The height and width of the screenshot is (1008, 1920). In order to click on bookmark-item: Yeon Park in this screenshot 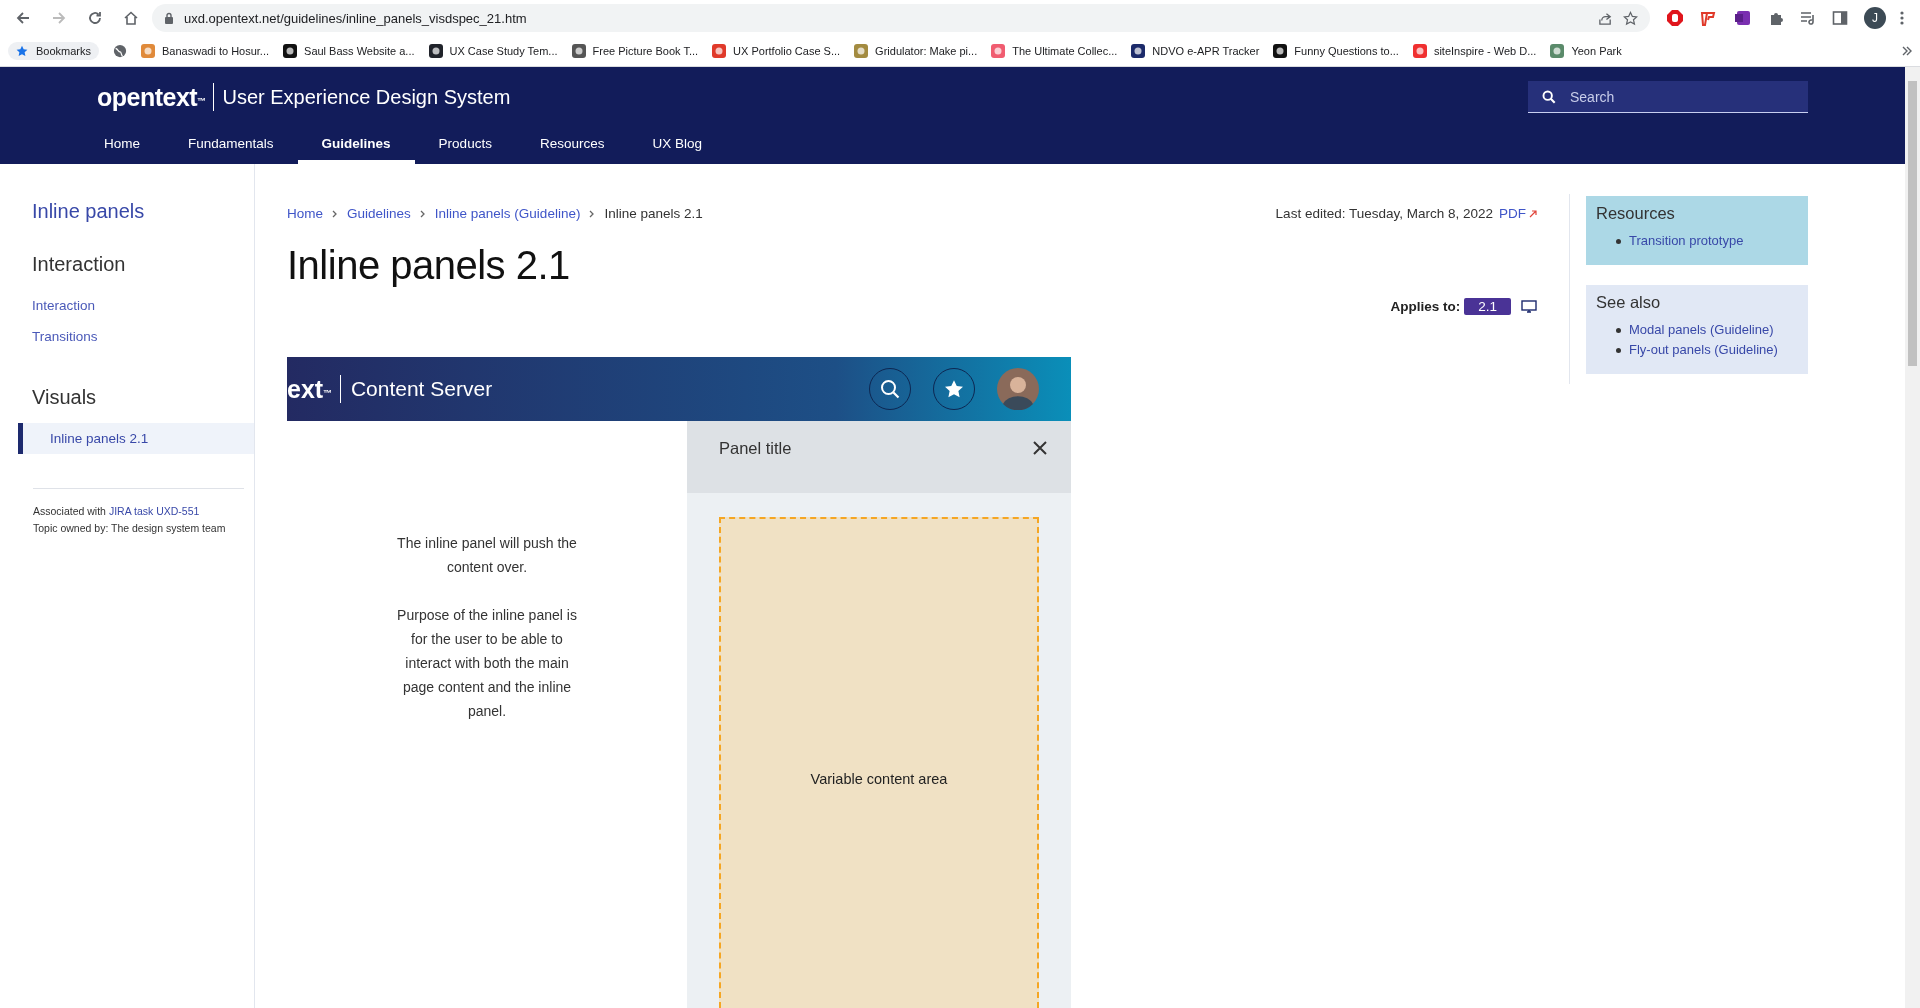, I will do `click(1586, 51)`.